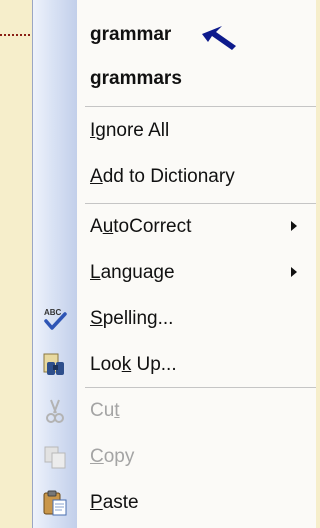 The height and width of the screenshot is (528, 320). I want to click on menu-item-paste: Paste, so click(174, 503).